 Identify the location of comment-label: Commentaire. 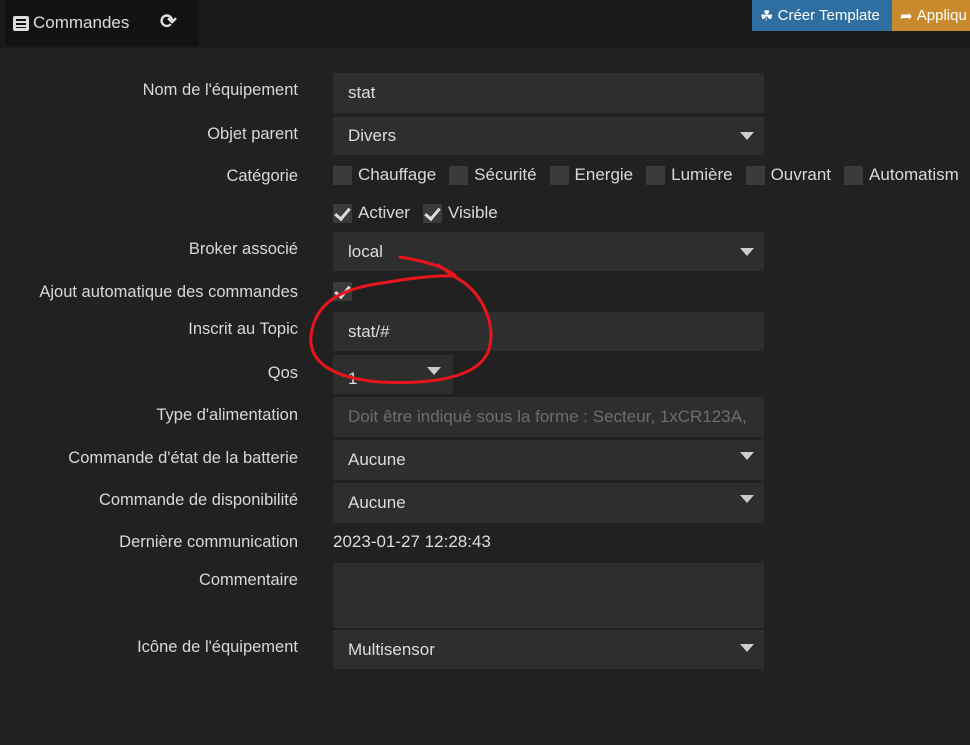
(248, 580).